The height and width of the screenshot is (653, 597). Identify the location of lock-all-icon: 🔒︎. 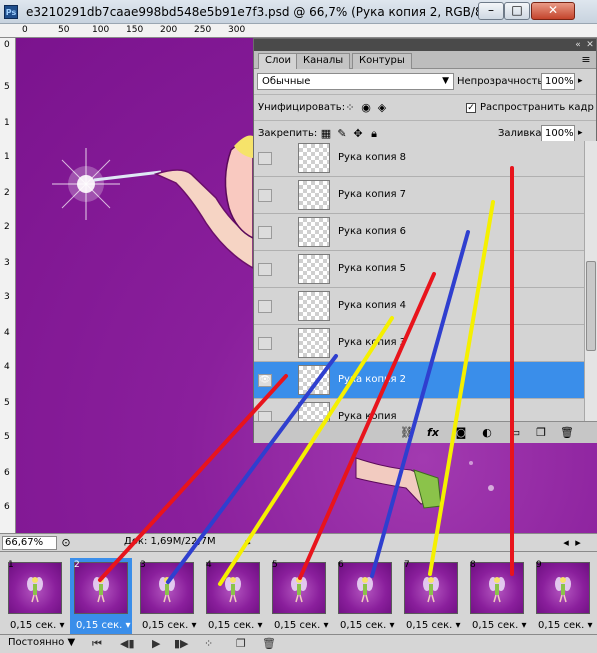
(374, 134).